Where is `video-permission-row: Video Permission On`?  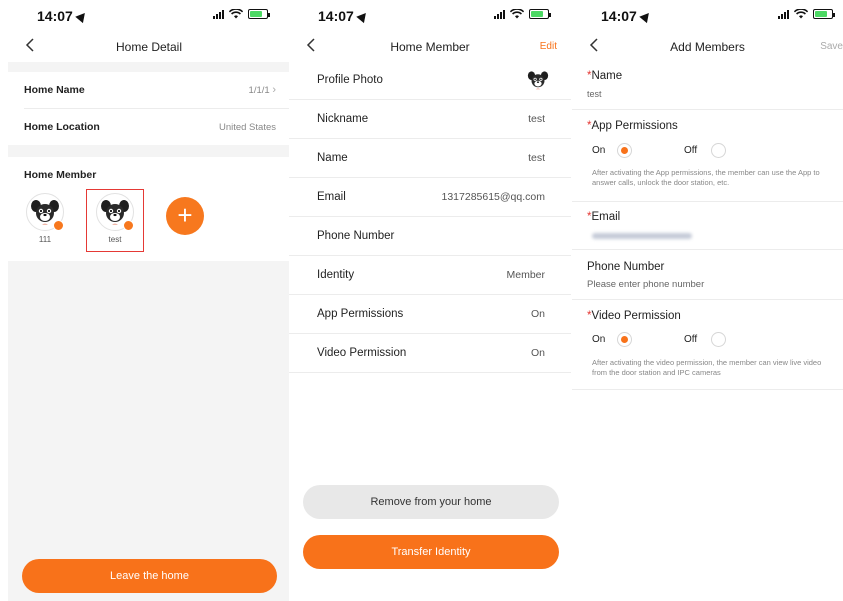 video-permission-row: Video Permission On is located at coordinates (430, 353).